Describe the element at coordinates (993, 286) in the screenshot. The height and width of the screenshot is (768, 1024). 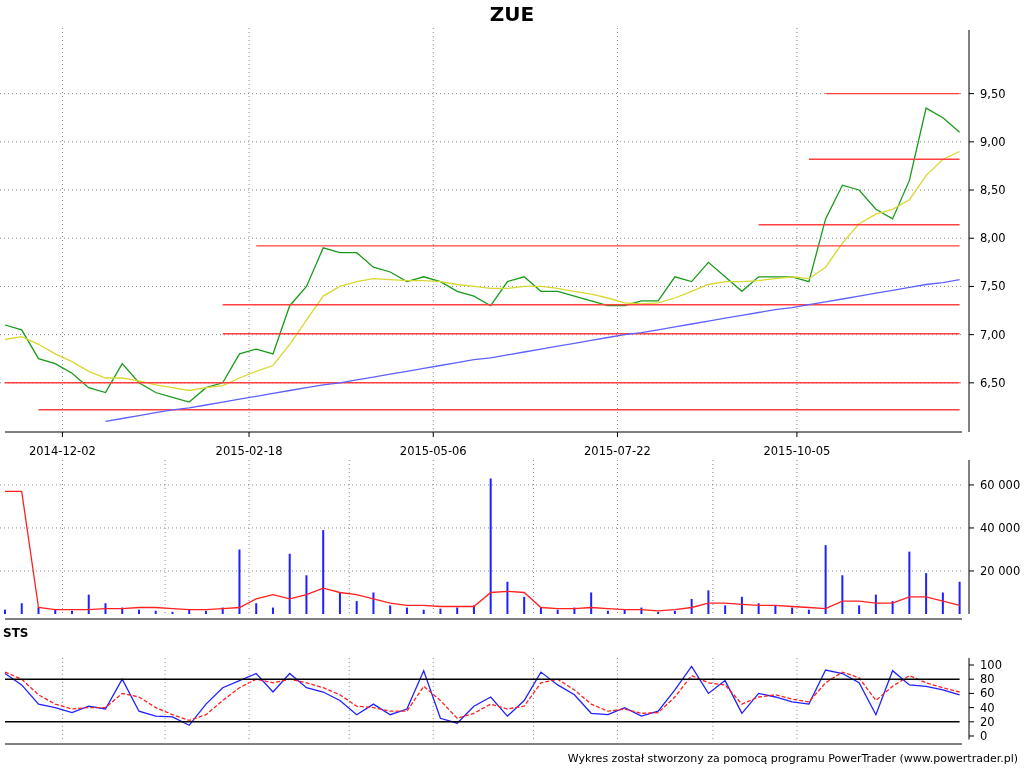
I see `y-tick-label: 7,50` at that location.